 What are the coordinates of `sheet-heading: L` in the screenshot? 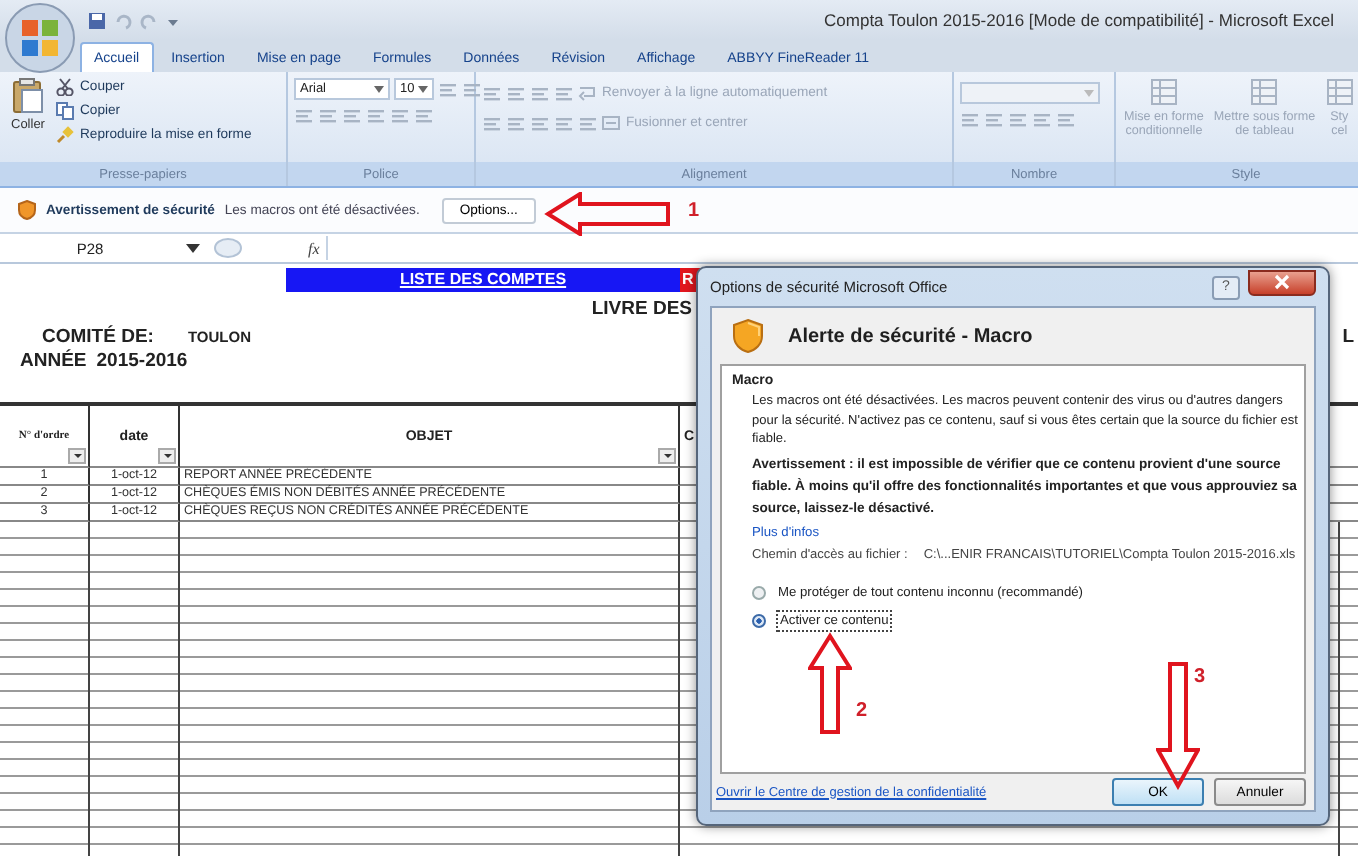 It's located at (1348, 337).